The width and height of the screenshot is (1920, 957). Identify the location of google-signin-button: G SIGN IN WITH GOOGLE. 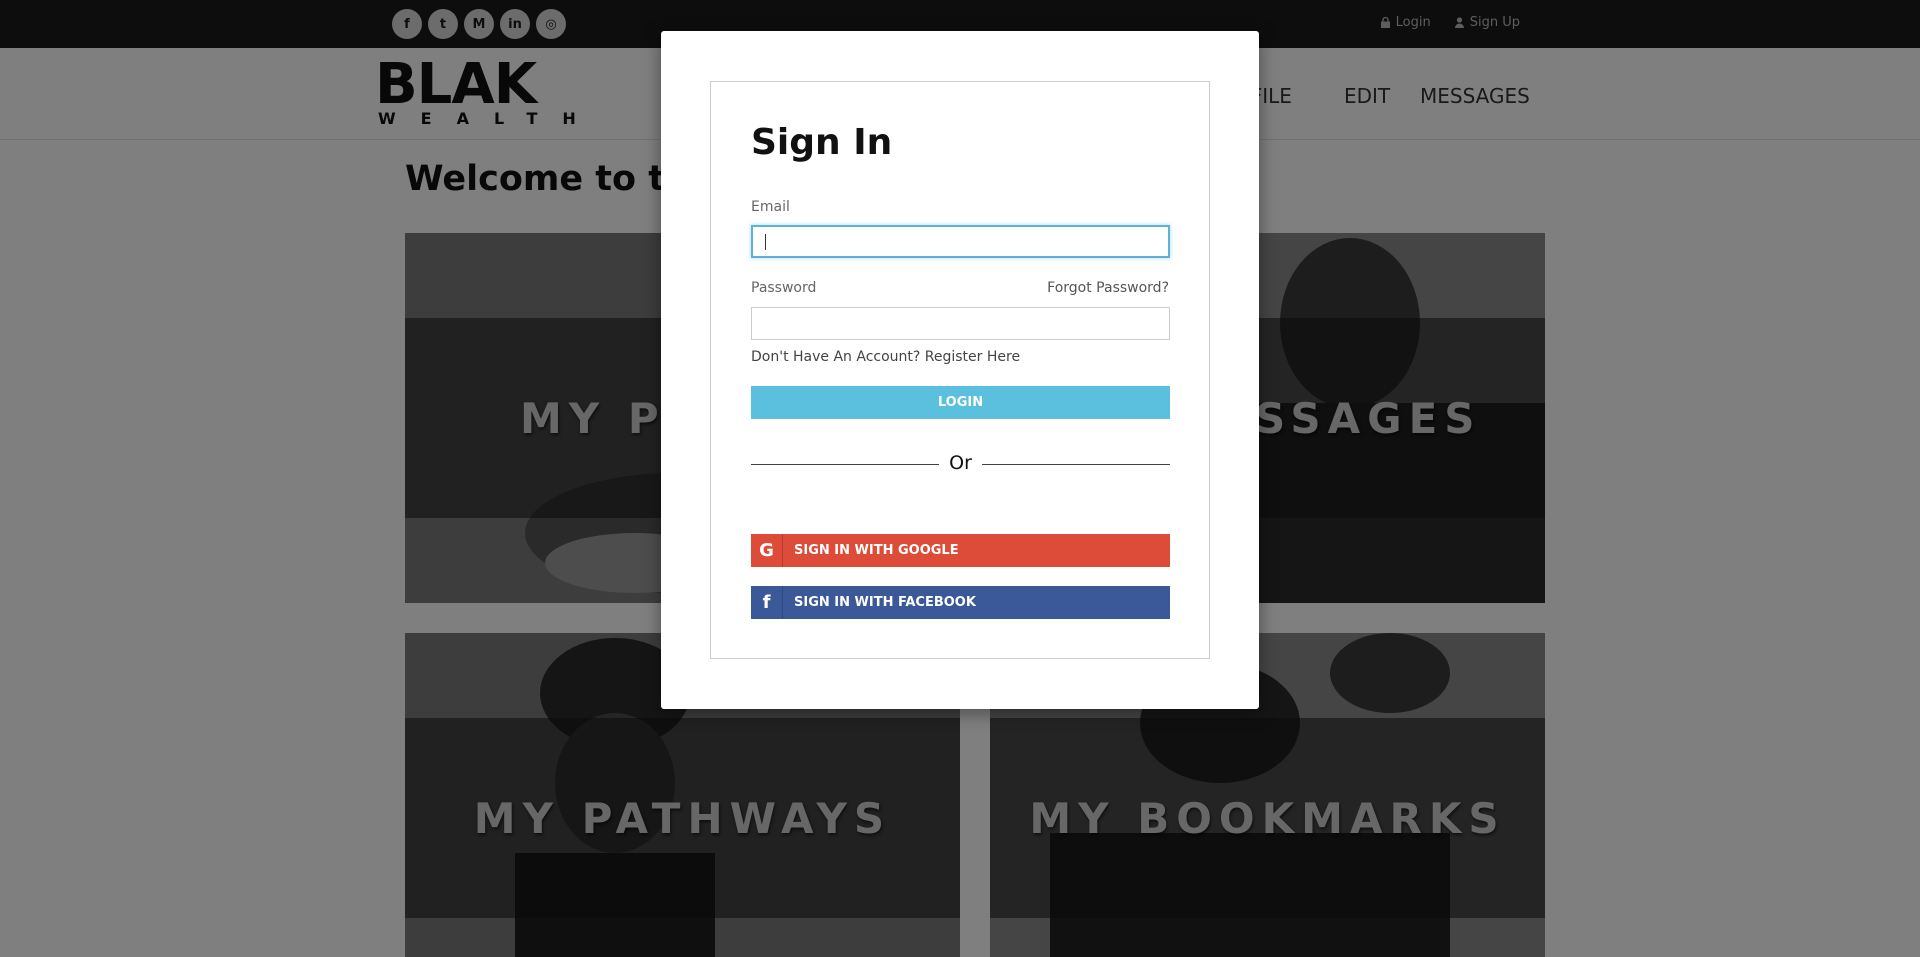
(960, 550).